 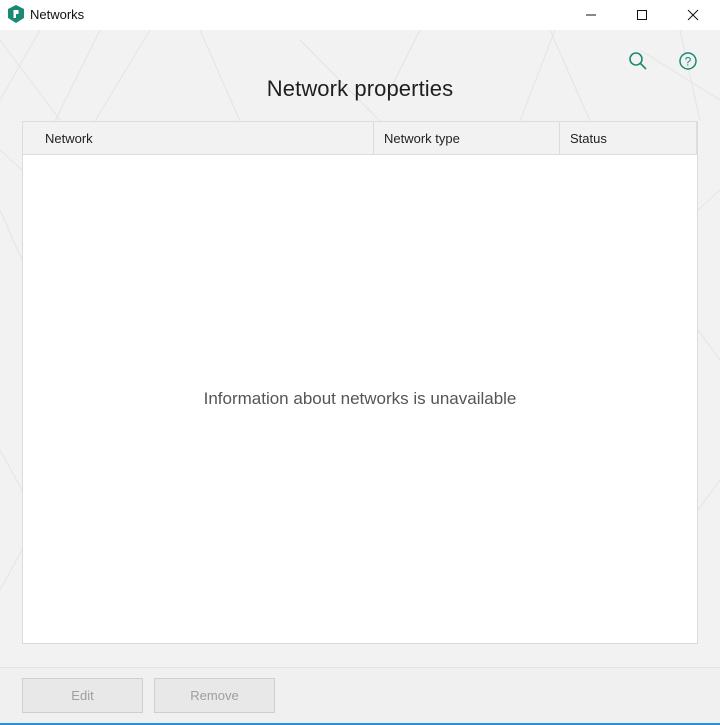 I want to click on close-icon, so click(x=693, y=15).